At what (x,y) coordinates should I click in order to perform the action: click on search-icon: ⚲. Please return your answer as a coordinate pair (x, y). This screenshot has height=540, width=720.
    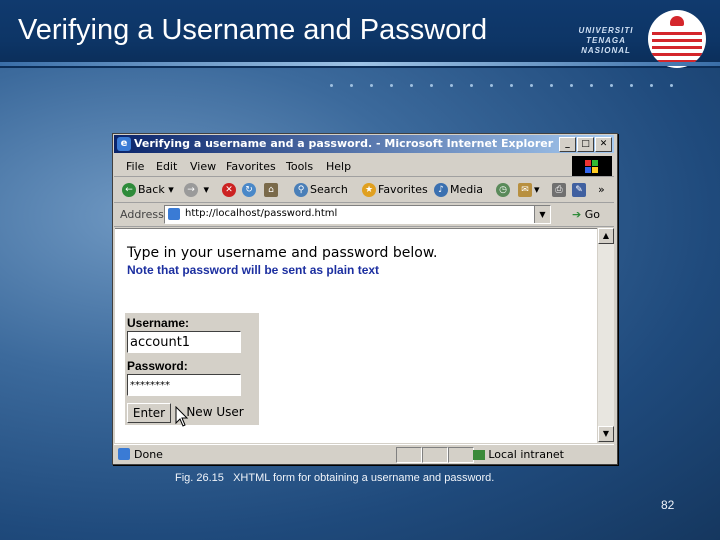
    Looking at the image, I should click on (301, 190).